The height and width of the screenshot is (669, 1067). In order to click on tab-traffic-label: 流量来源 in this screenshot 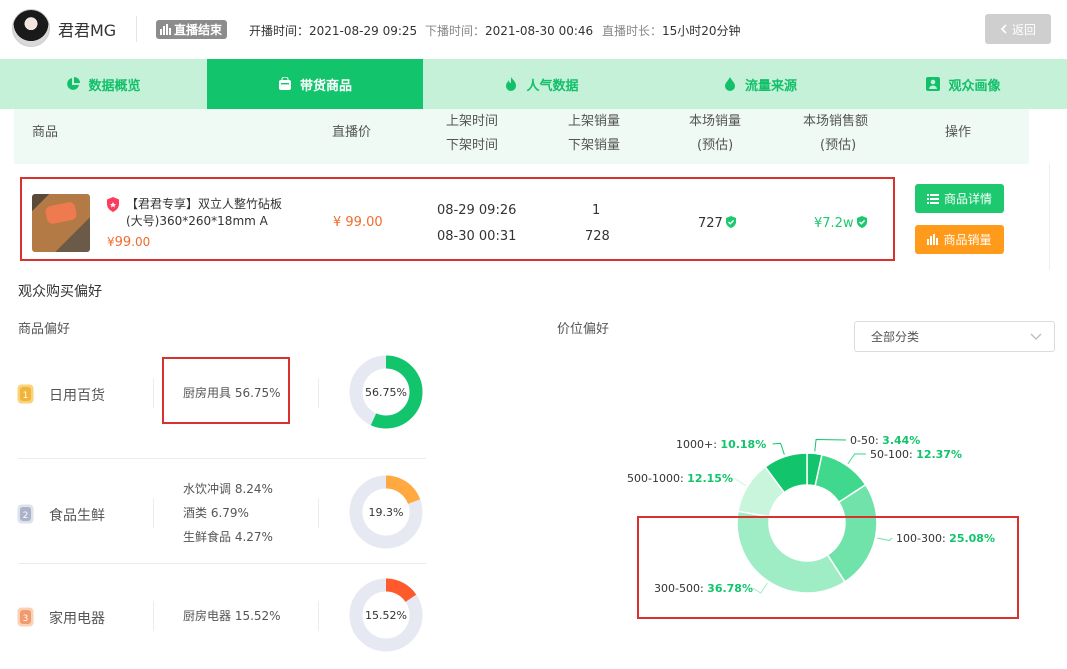, I will do `click(770, 86)`.